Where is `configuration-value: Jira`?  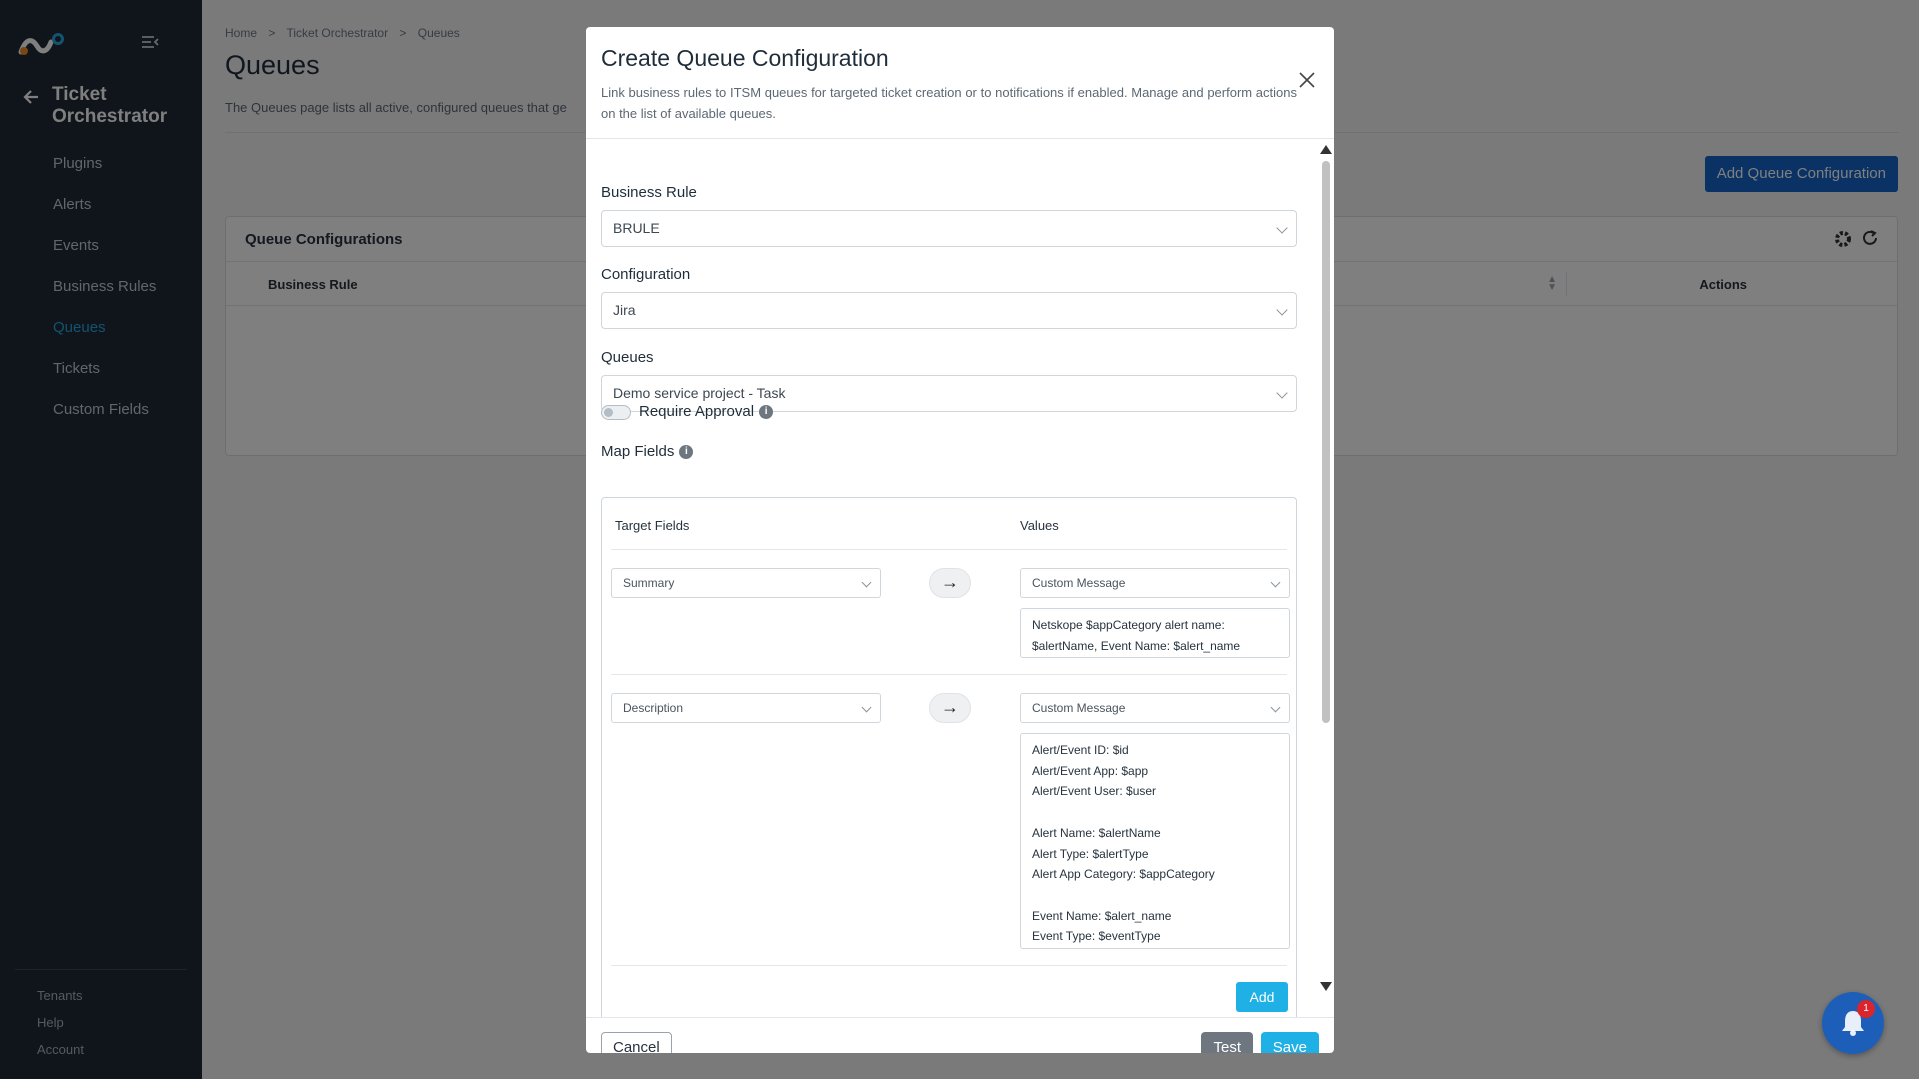 configuration-value: Jira is located at coordinates (624, 310).